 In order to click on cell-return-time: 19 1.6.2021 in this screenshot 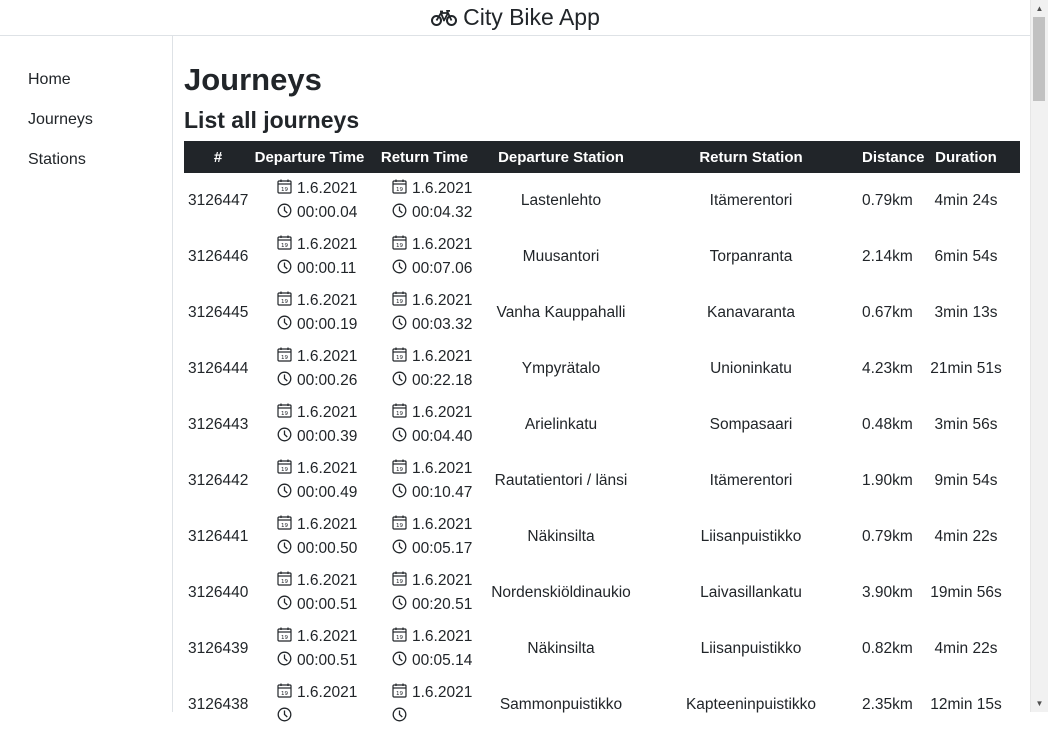, I will do `click(424, 705)`.